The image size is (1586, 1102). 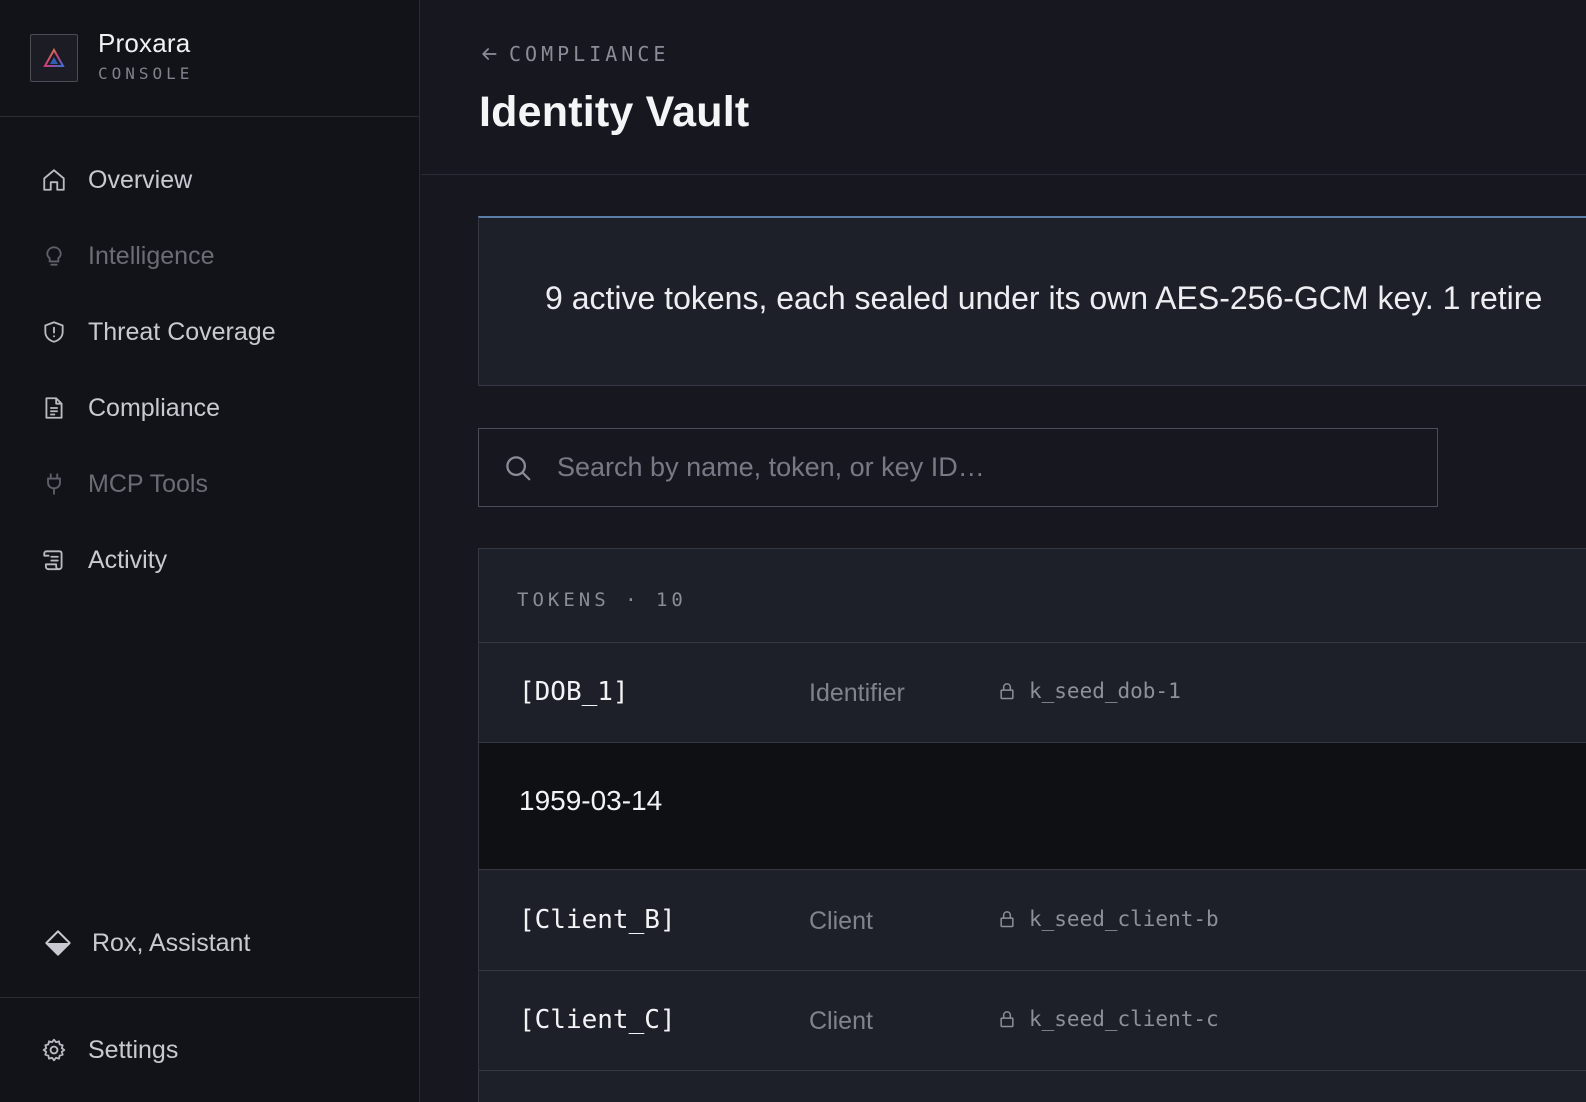 What do you see at coordinates (182, 331) in the screenshot?
I see `nav-label-threat-coverage: Threat Coverage` at bounding box center [182, 331].